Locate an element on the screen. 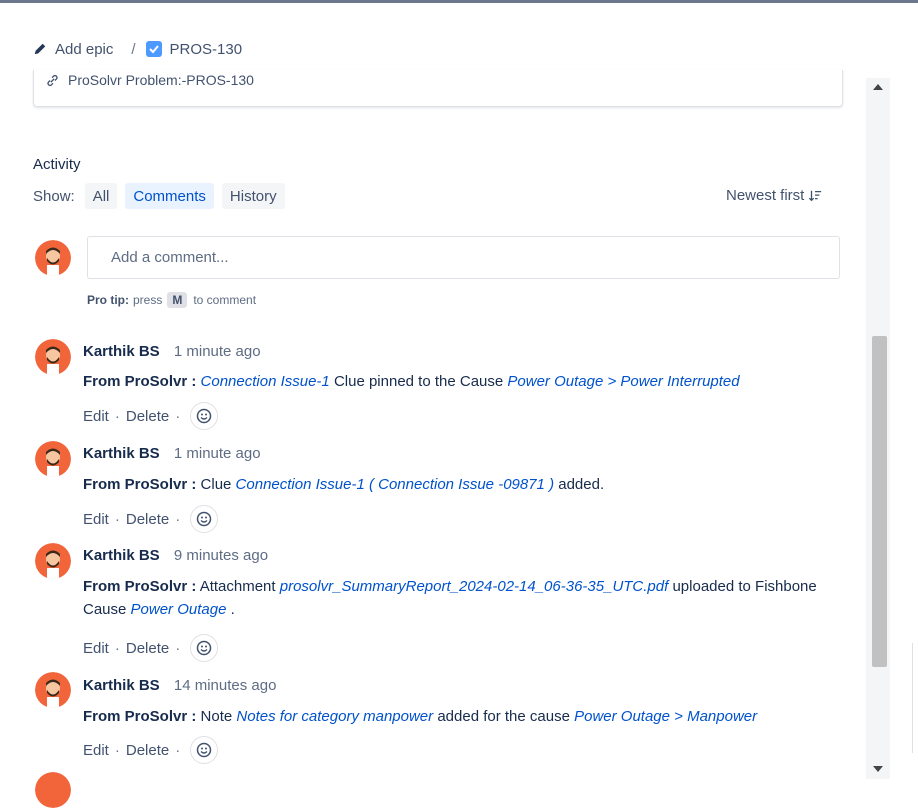  comment-header: Karthik BS 14 minutes ago is located at coordinates (179, 685).